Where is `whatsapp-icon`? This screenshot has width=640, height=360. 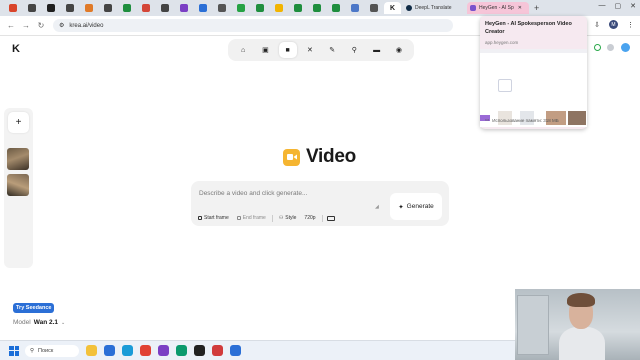 whatsapp-icon is located at coordinates (240, 8).